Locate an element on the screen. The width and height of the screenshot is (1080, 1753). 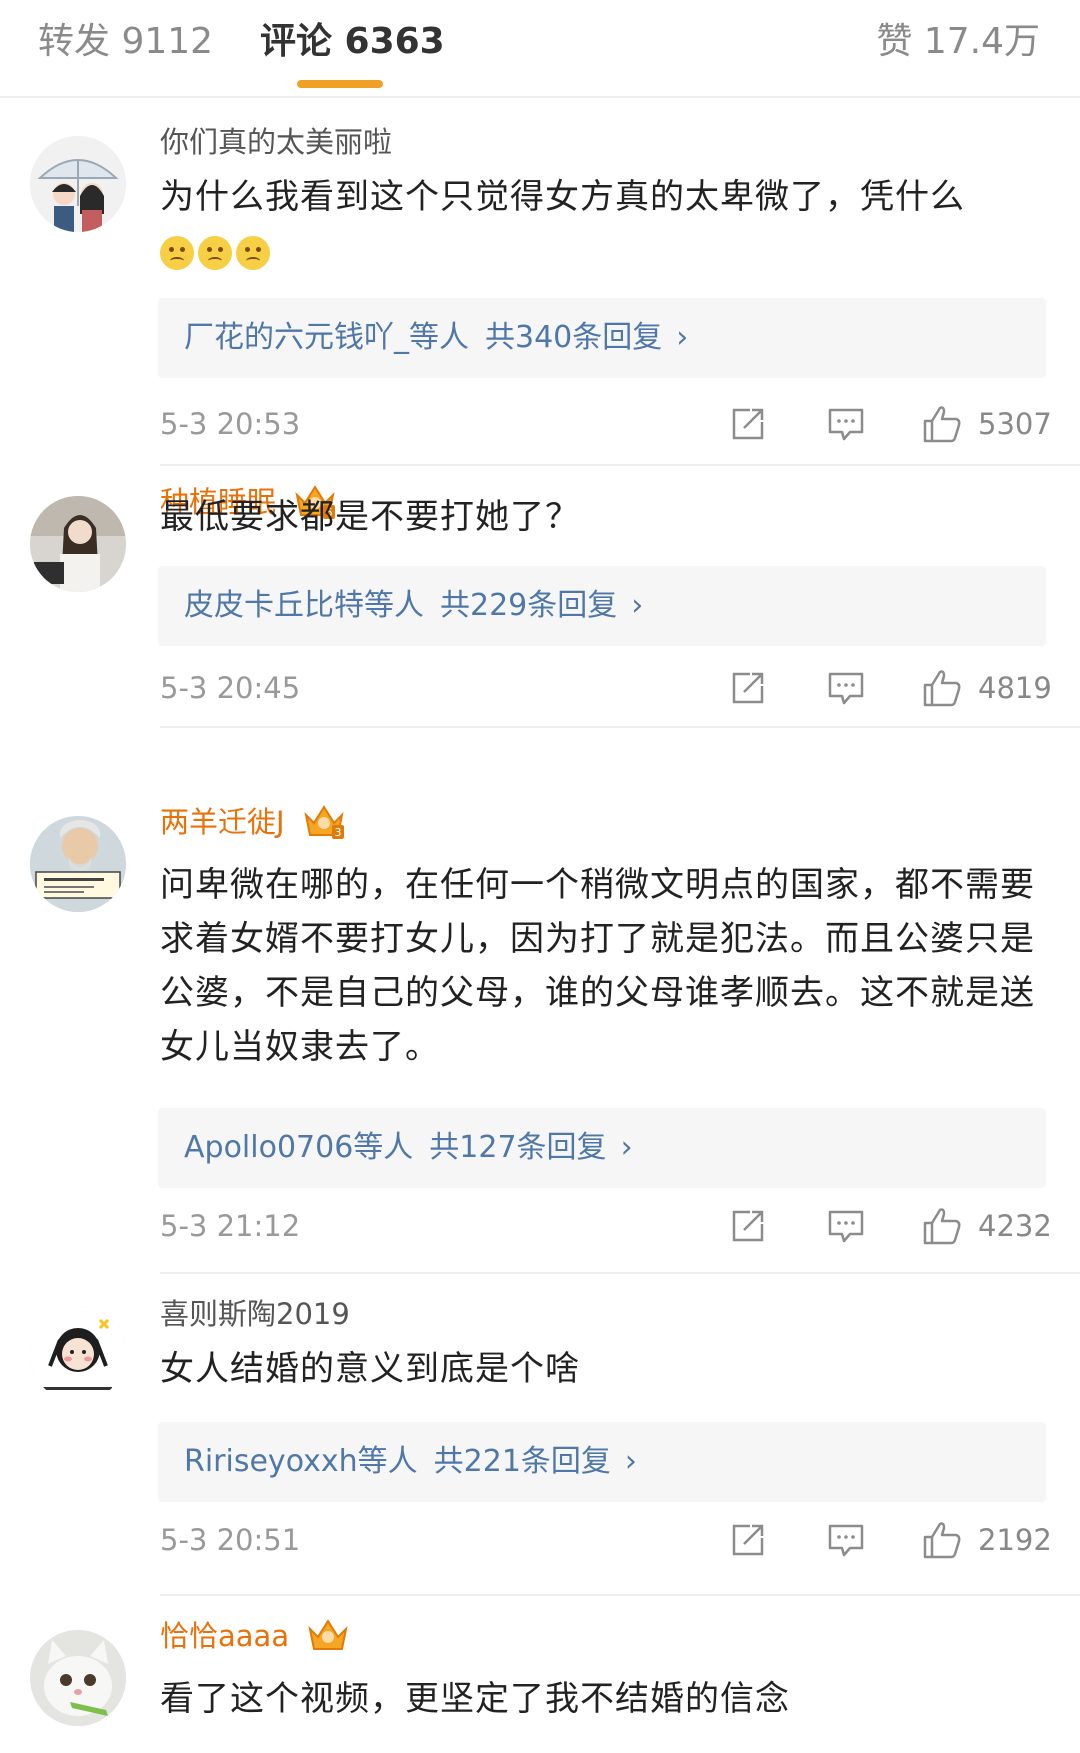
active-tab-indicator is located at coordinates (340, 84).